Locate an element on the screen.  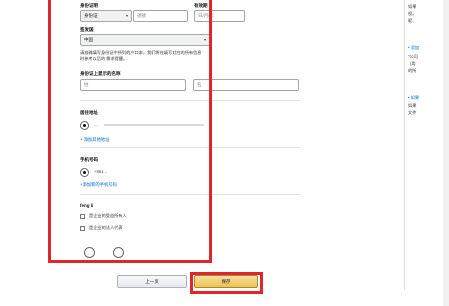
help-text: "公司 is located at coordinates (413, 56).